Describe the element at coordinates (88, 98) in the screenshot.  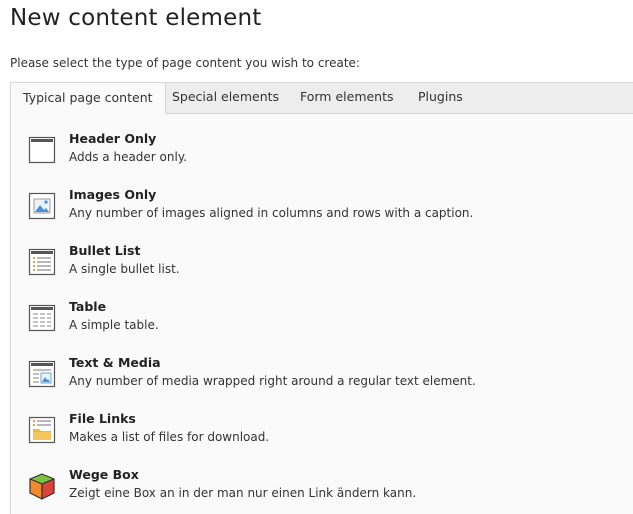
I see `tab-typical-page-content: Typical page content` at that location.